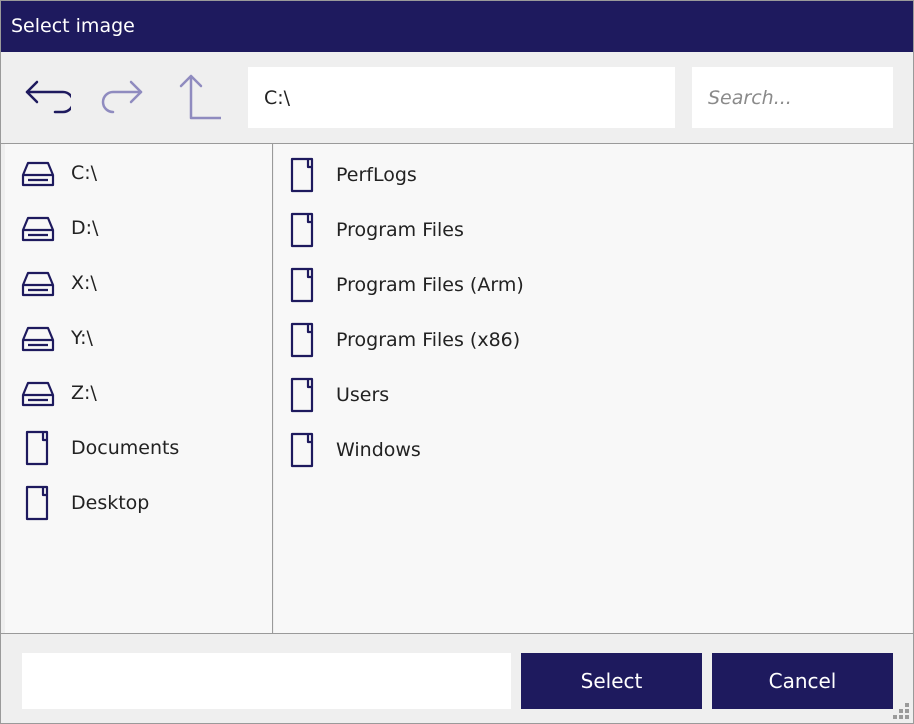 The image size is (914, 724). What do you see at coordinates (110, 503) in the screenshot?
I see `sidebar-item-label: Desktop` at bounding box center [110, 503].